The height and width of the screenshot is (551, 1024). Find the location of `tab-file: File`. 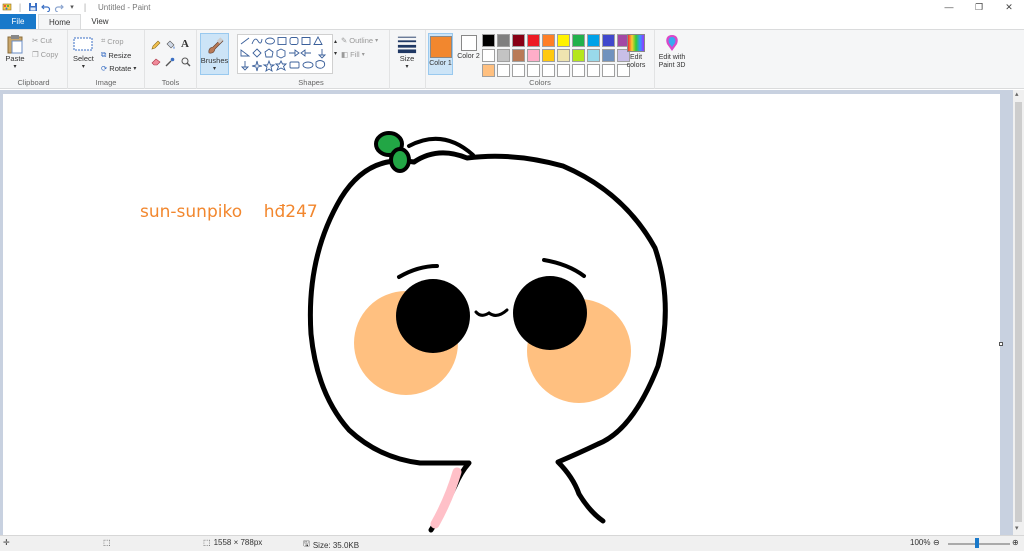

tab-file: File is located at coordinates (18, 21).